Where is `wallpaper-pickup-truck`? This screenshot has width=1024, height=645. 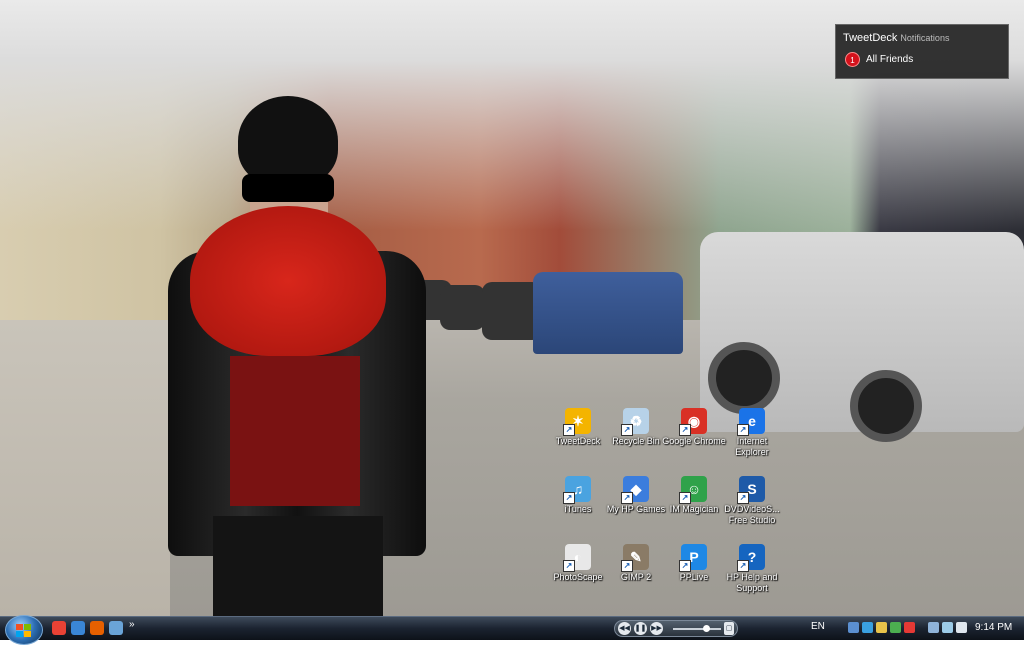 wallpaper-pickup-truck is located at coordinates (608, 313).